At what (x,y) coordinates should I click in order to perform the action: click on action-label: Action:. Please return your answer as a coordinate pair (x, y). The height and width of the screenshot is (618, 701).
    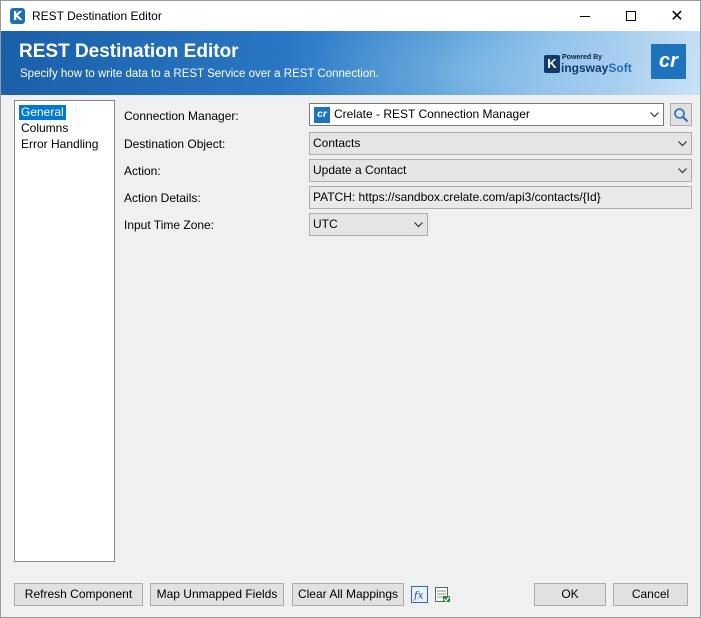
    Looking at the image, I should click on (142, 171).